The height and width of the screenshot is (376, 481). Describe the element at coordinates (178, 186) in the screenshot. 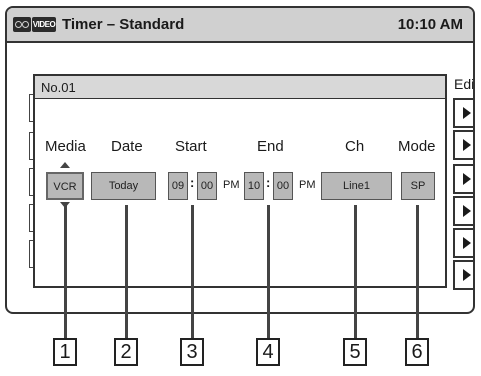

I see `start-hour-field: 09` at that location.